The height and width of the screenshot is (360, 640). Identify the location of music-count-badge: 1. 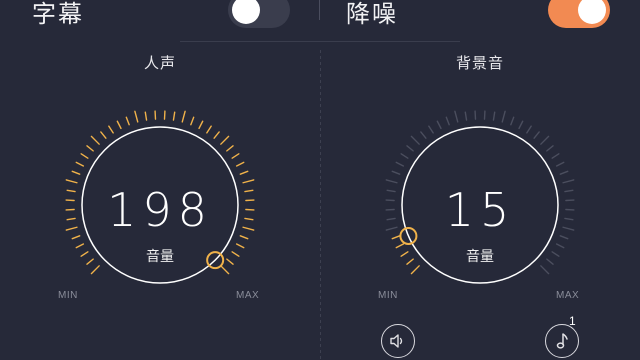
(572, 321).